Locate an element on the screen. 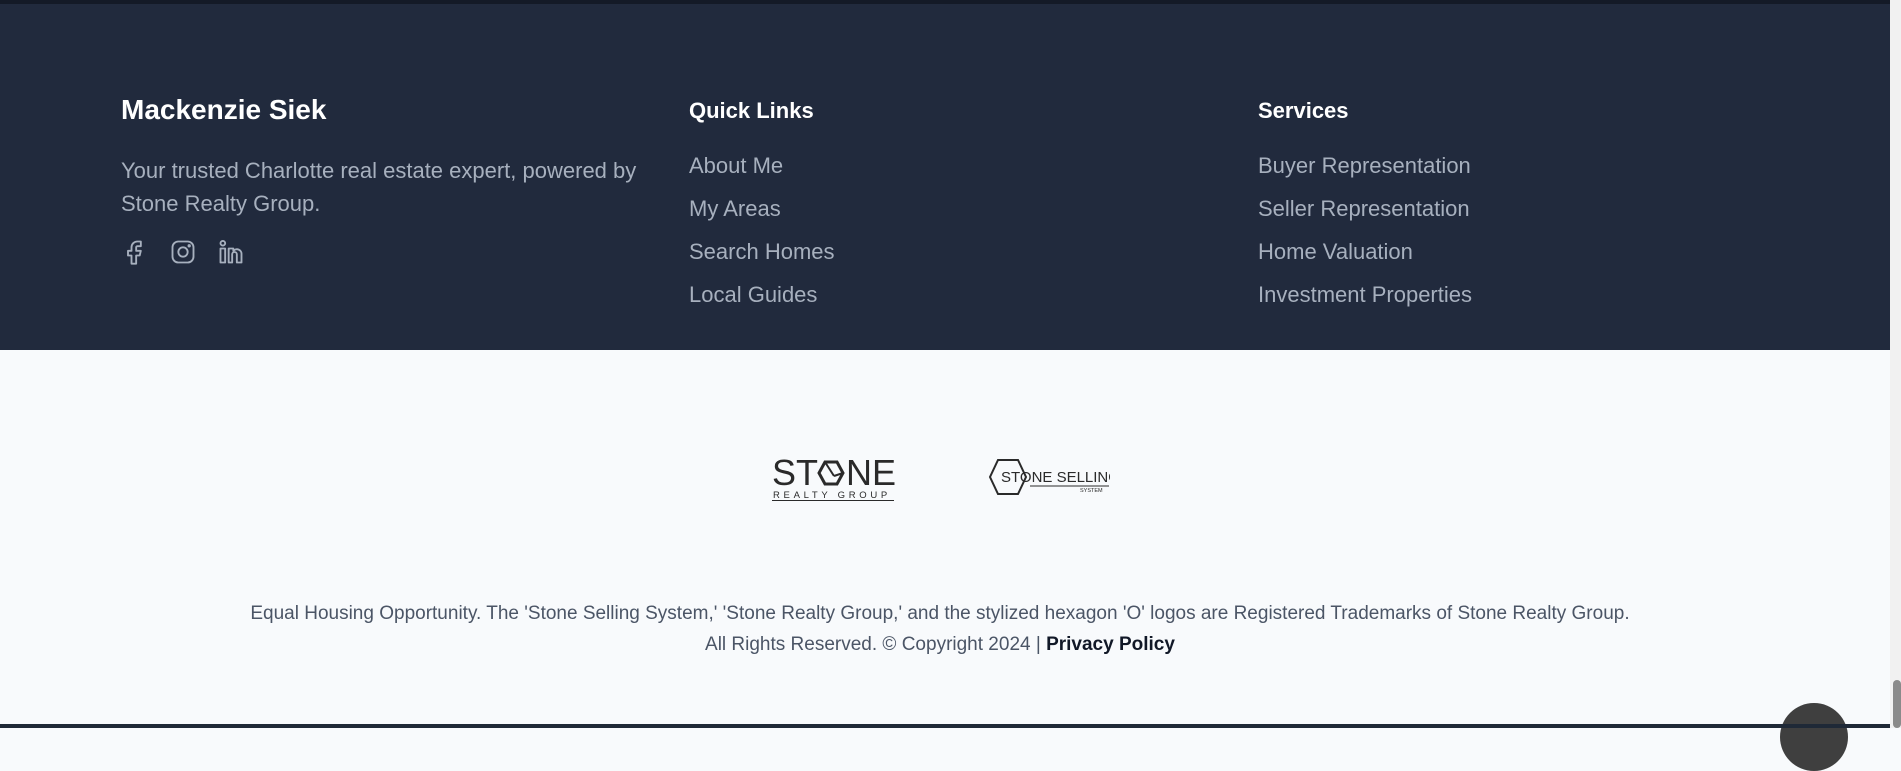  svg-text: ST is located at coordinates (795, 472).